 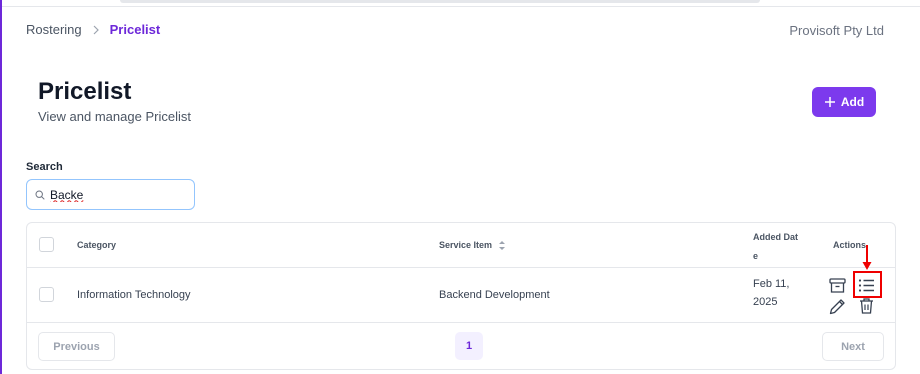 I want to click on company-name: Provisoft Pty Ltd, so click(x=836, y=30).